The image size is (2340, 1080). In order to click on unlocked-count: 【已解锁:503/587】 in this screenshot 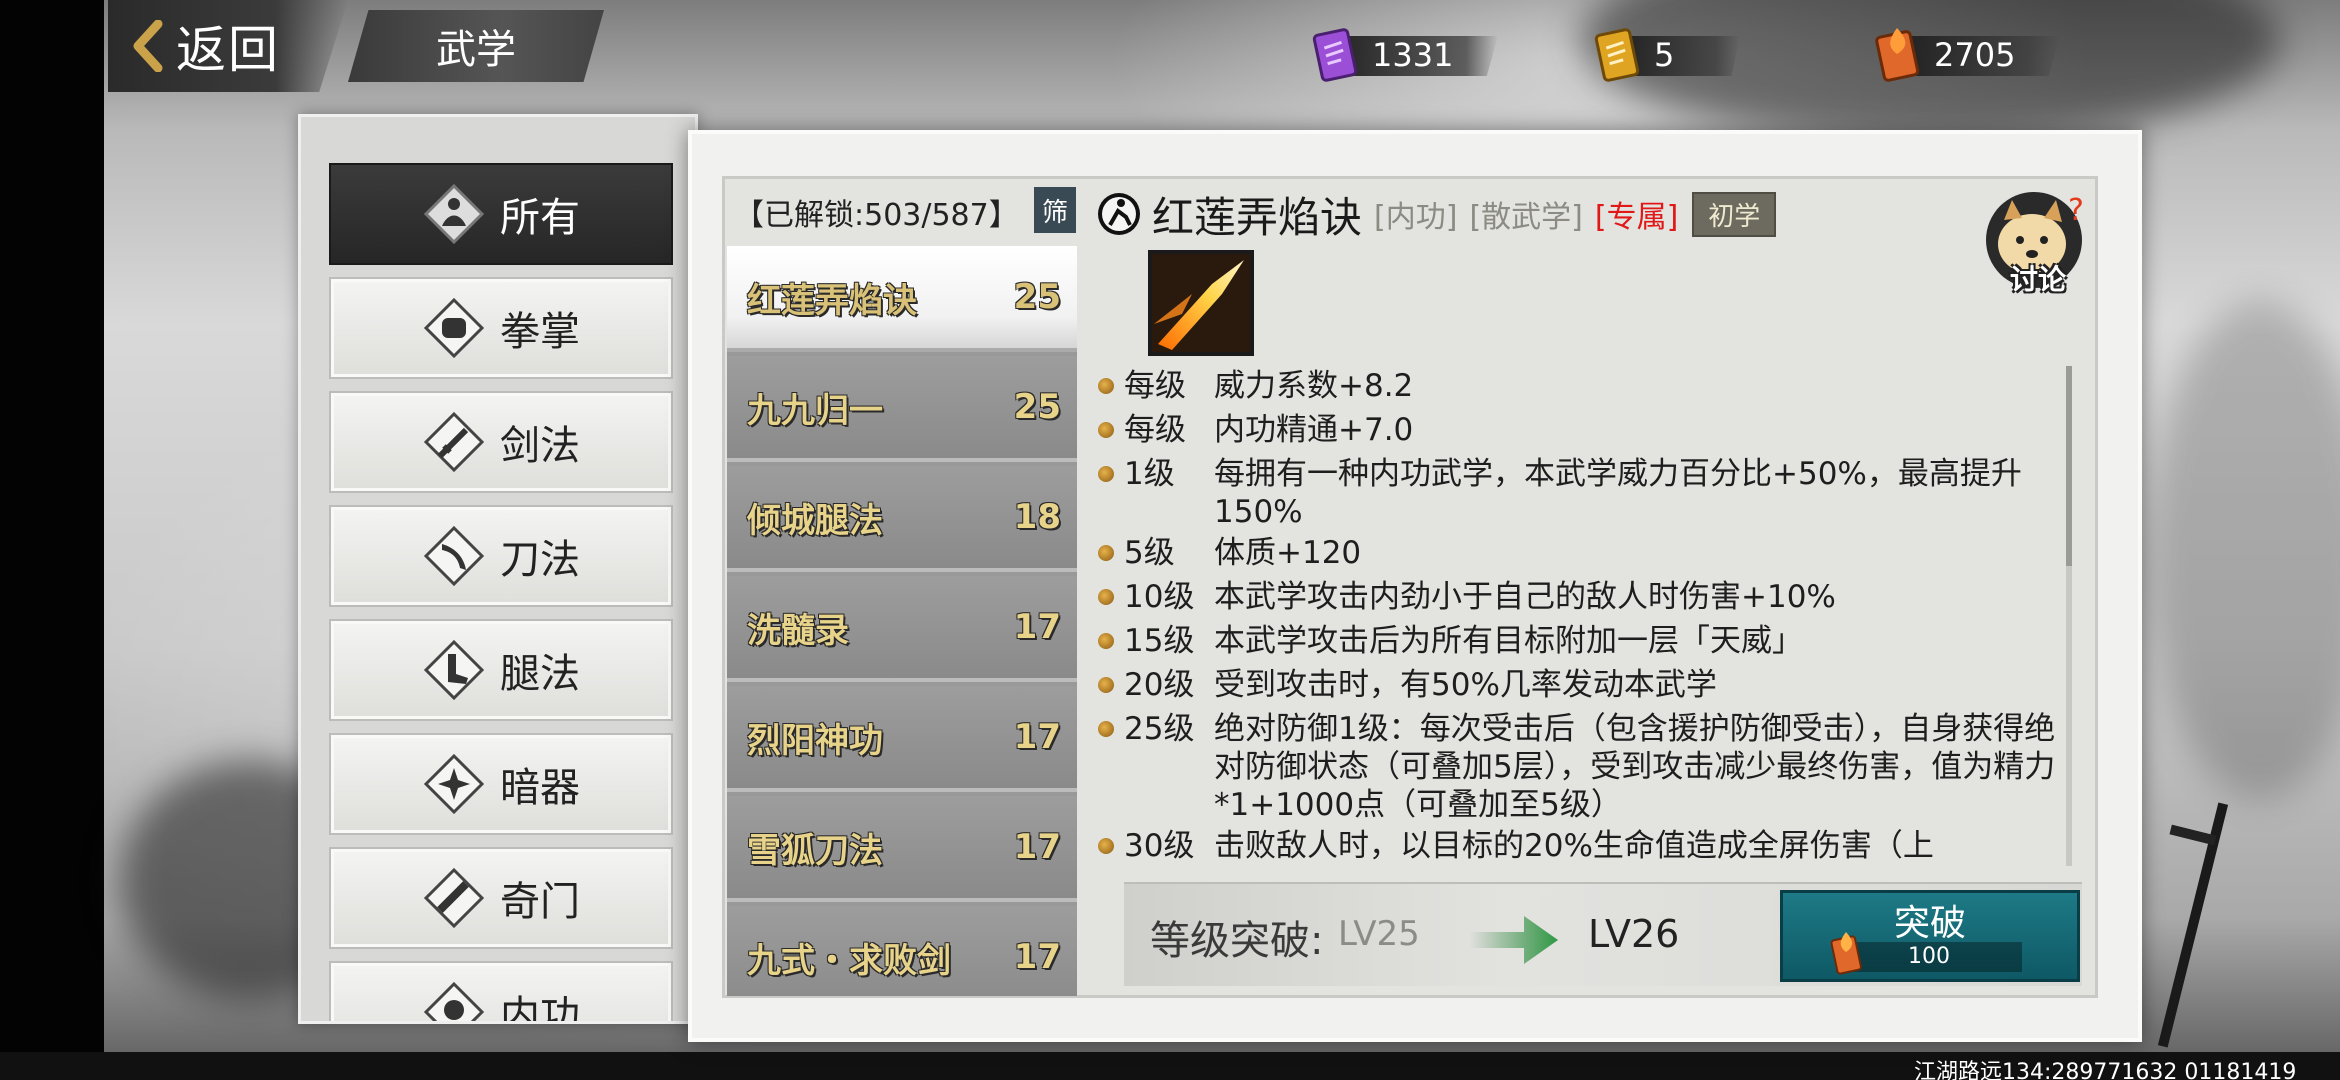, I will do `click(876, 215)`.